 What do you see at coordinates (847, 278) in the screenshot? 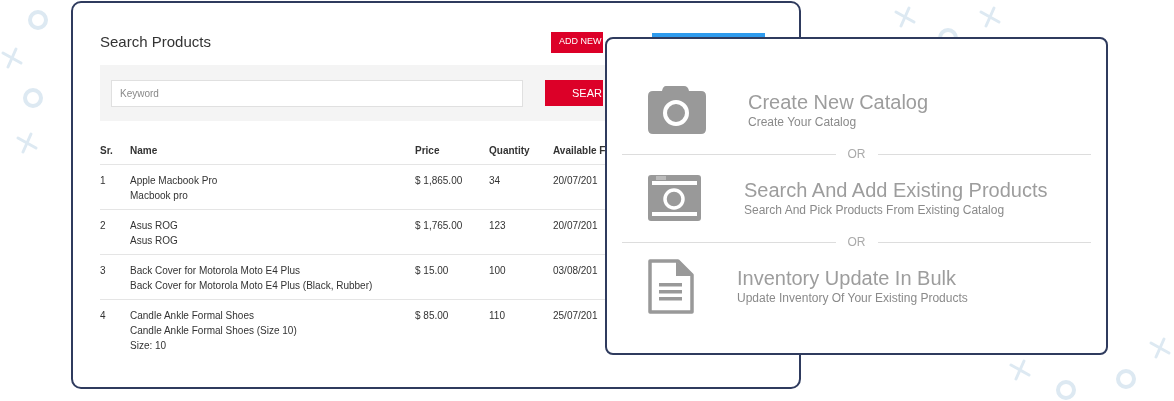
I see `option-title: Inventory Update In Bulk` at bounding box center [847, 278].